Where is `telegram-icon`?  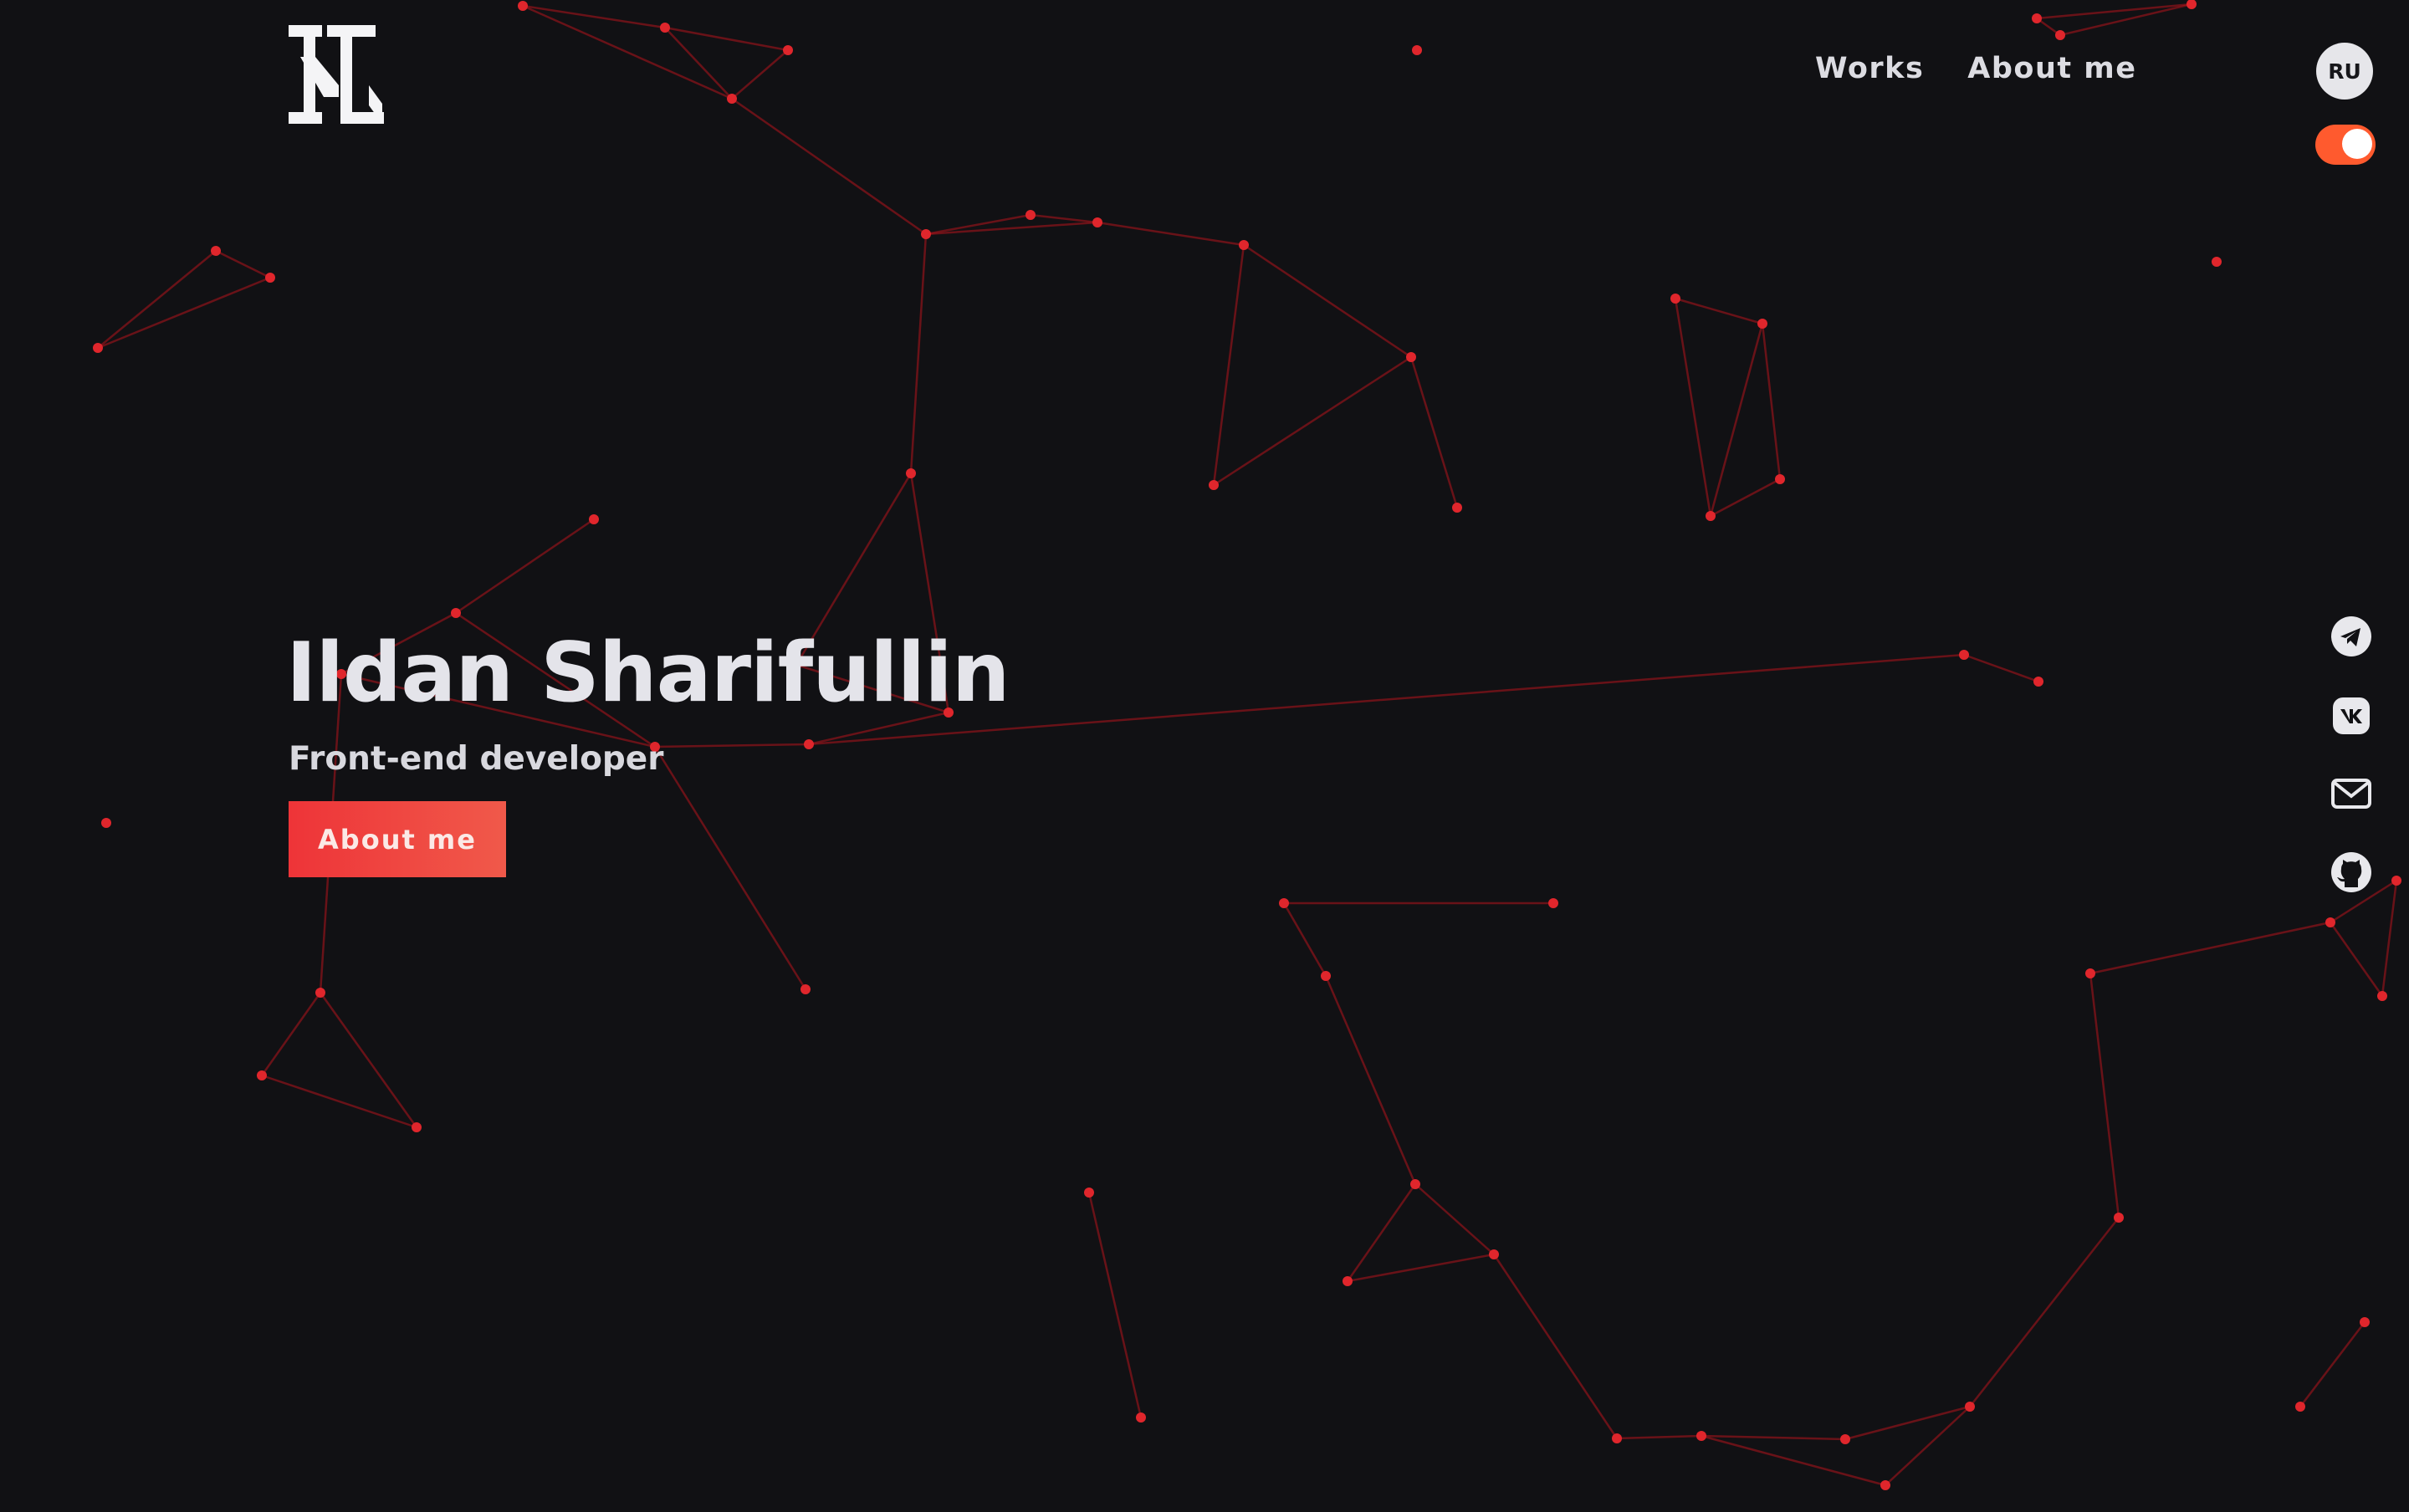 telegram-icon is located at coordinates (2351, 636).